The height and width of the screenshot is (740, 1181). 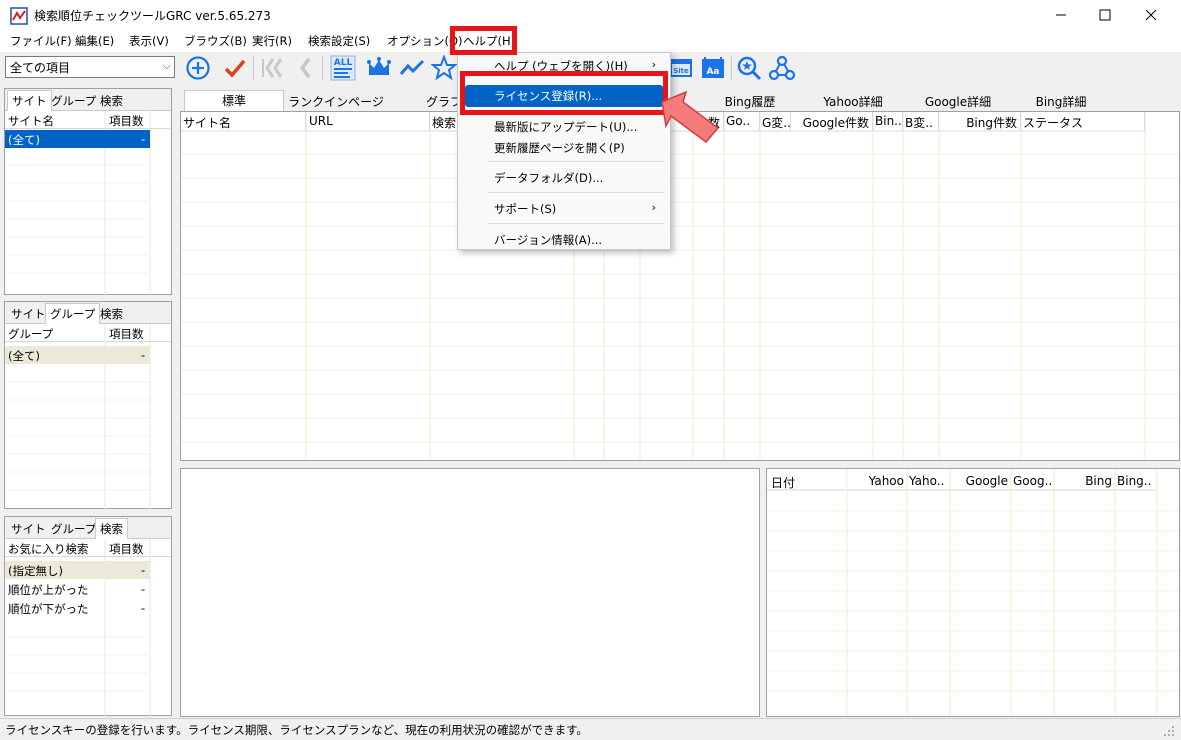 What do you see at coordinates (77, 589) in the screenshot?
I see `list-item: 順位が上がった -` at bounding box center [77, 589].